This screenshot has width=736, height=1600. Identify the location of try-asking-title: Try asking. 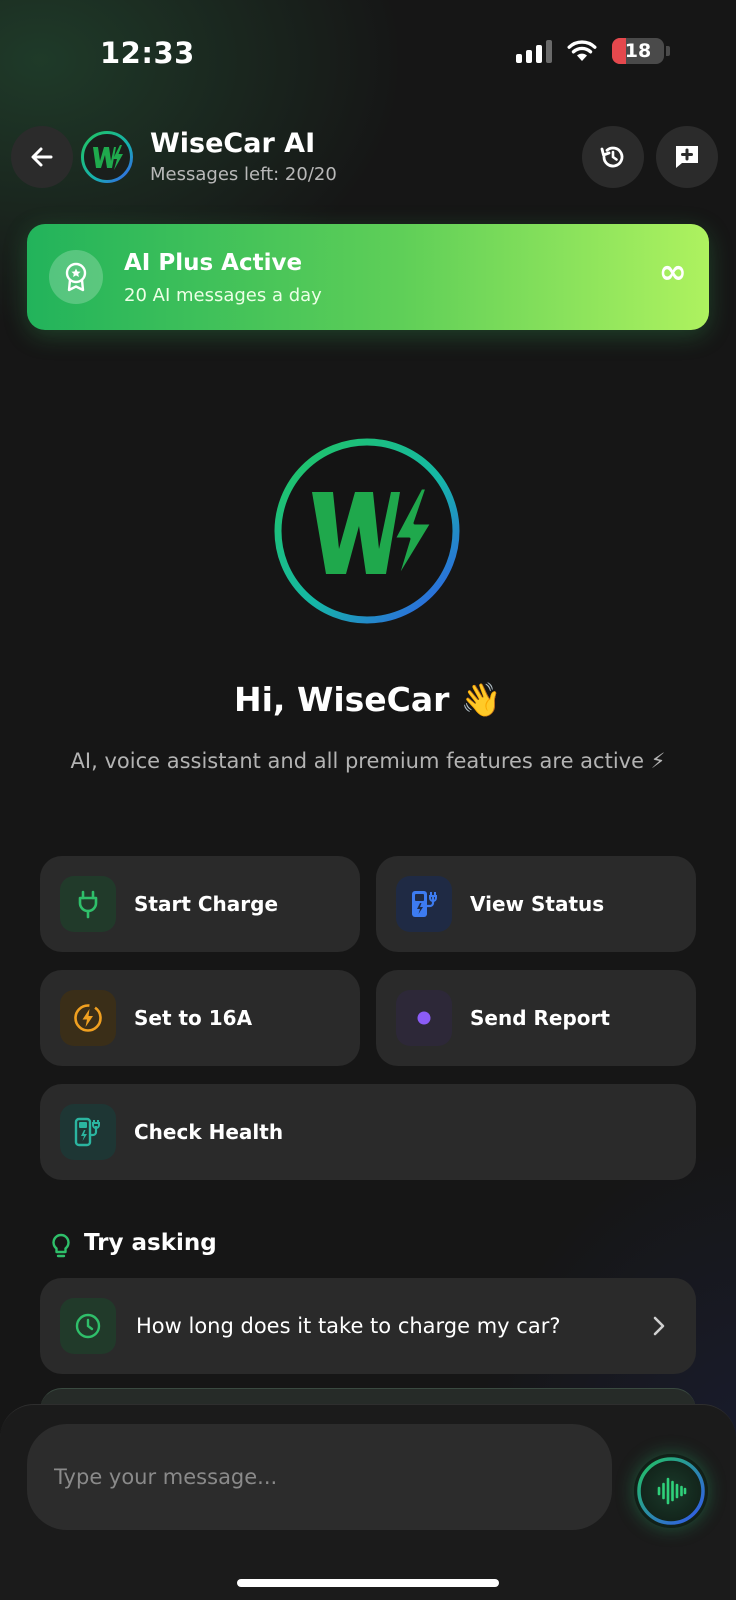
(150, 1243).